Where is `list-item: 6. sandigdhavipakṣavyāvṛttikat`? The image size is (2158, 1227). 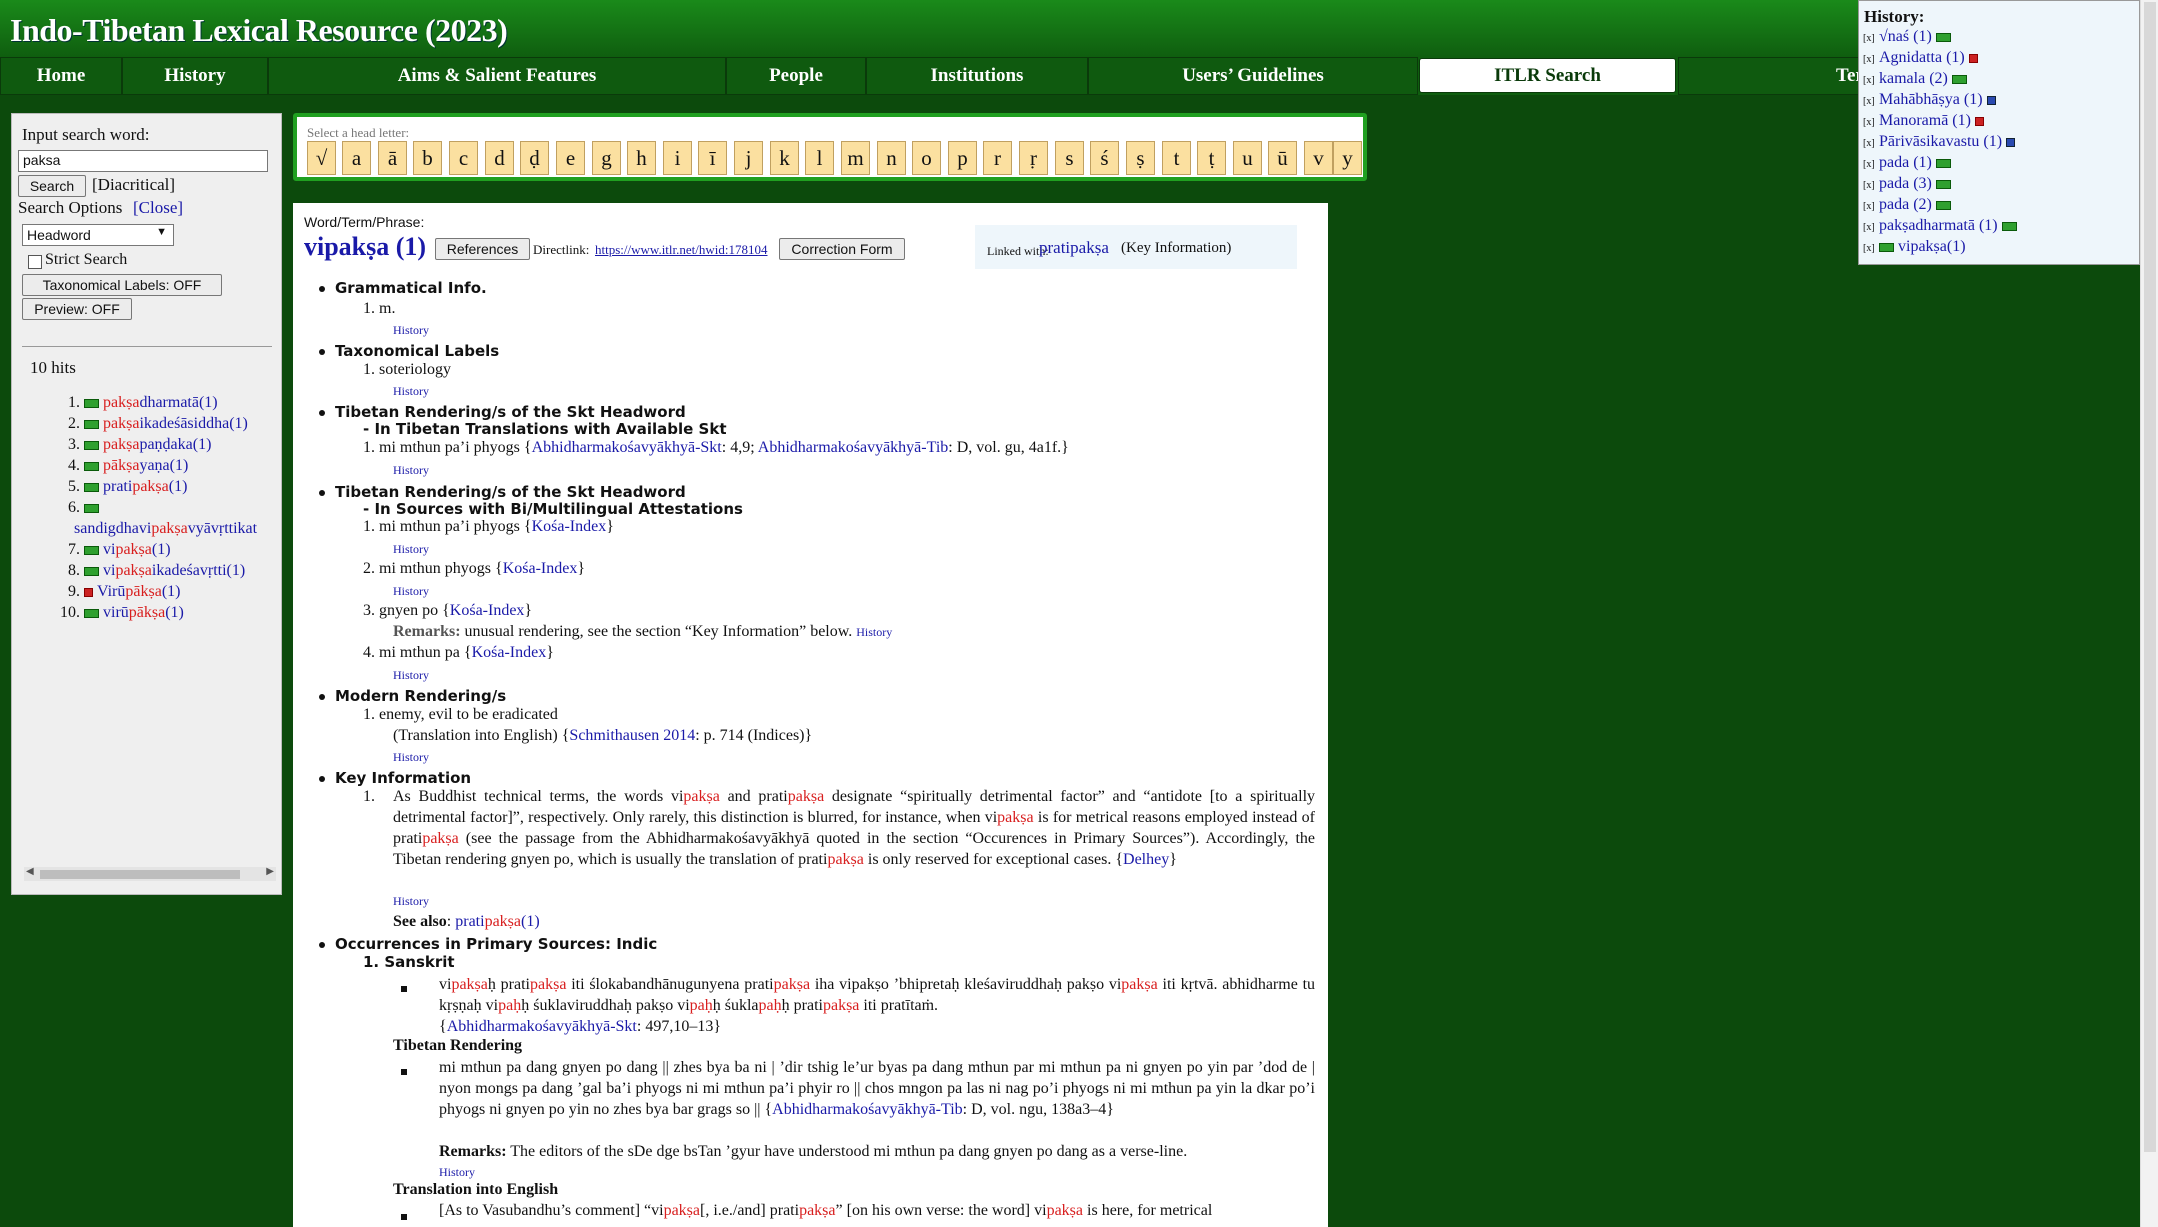 list-item: 6. sandigdhavipakṣavyāvṛttikat is located at coordinates (146, 520).